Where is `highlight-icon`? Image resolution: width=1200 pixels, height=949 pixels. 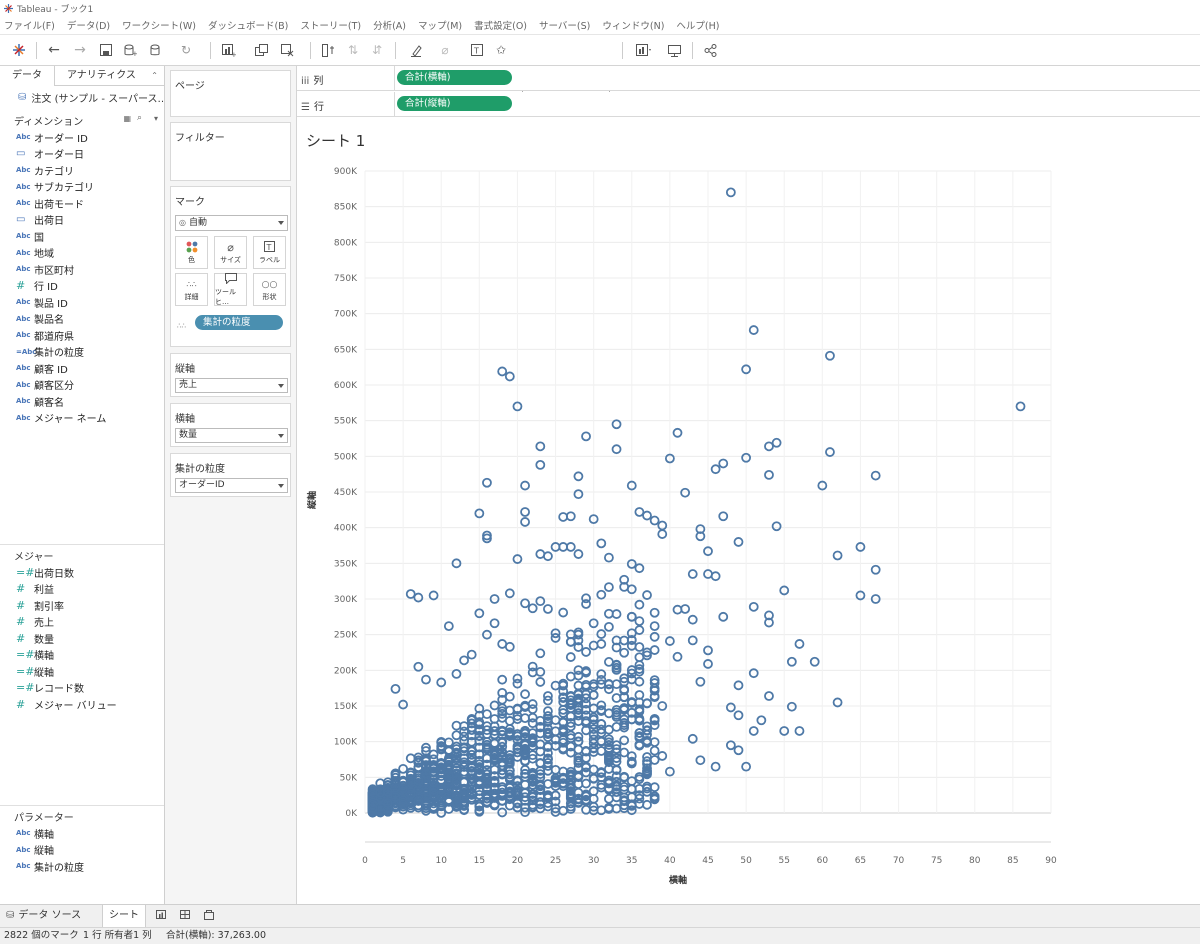 highlight-icon is located at coordinates (416, 50).